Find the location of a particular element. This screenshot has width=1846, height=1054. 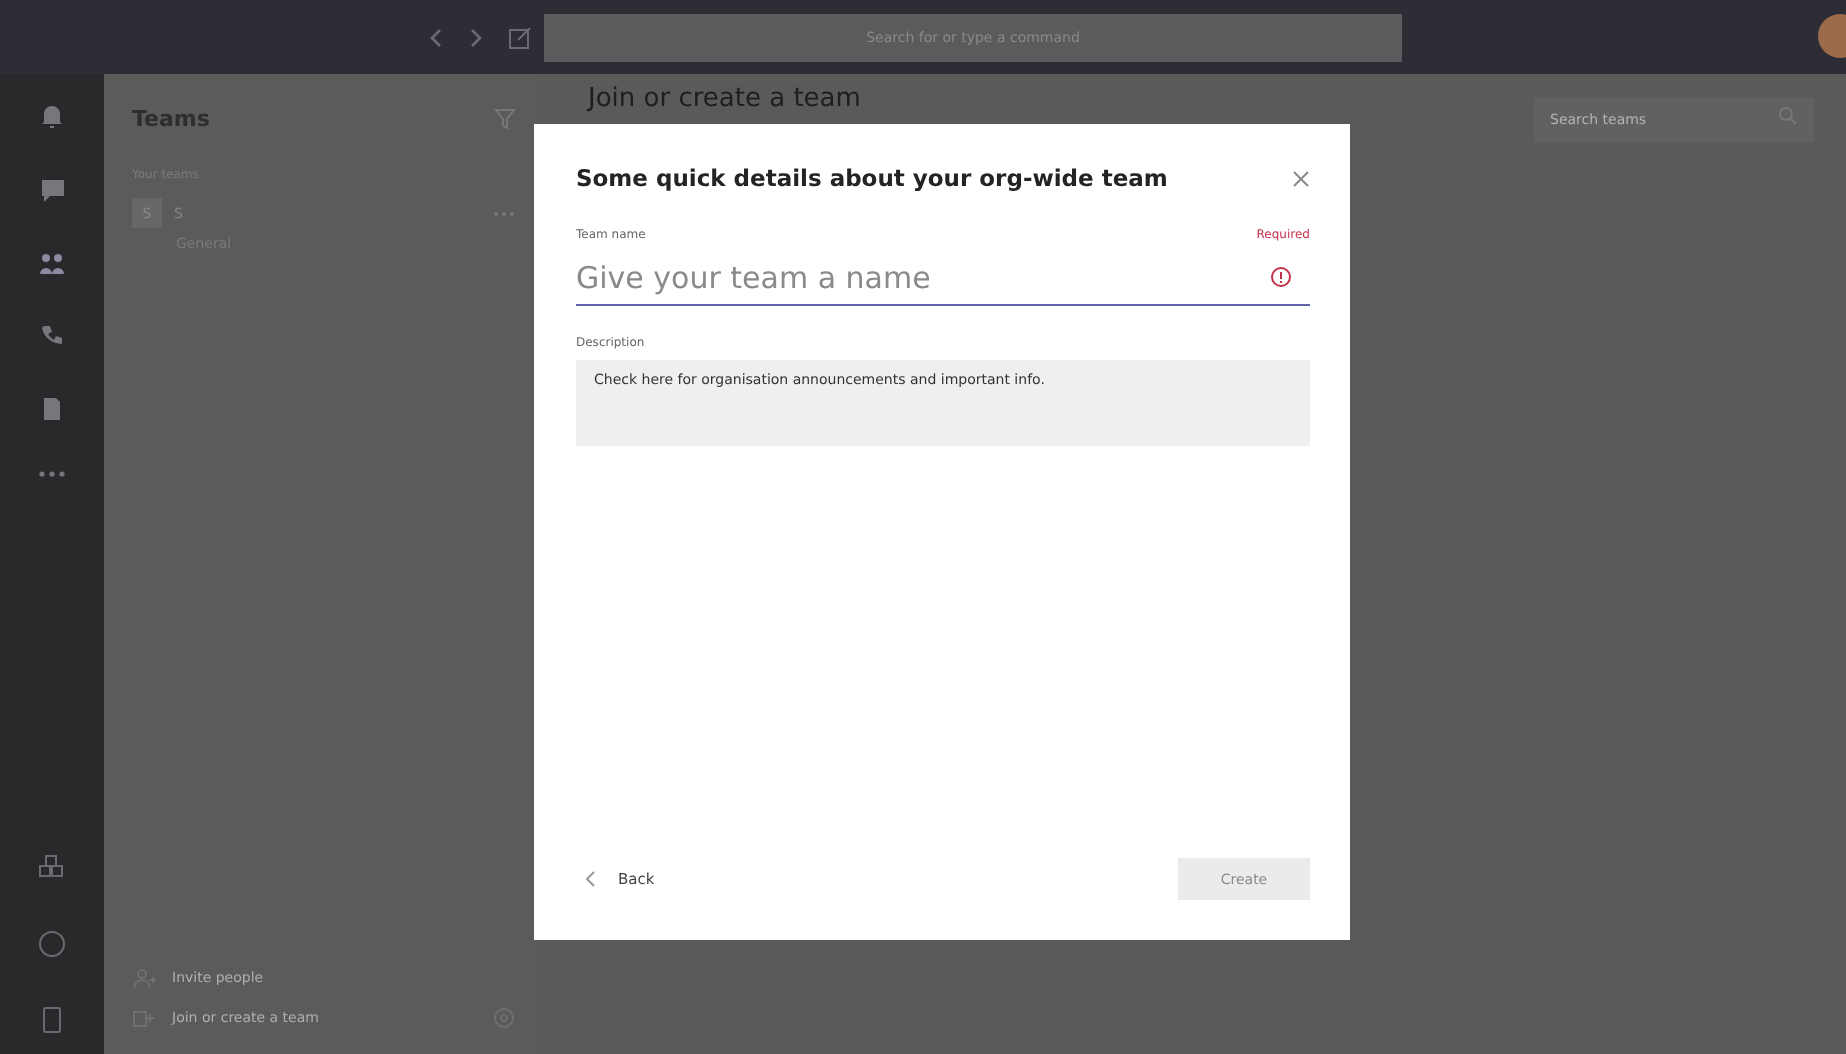

chevron-icon is located at coordinates (590, 879).